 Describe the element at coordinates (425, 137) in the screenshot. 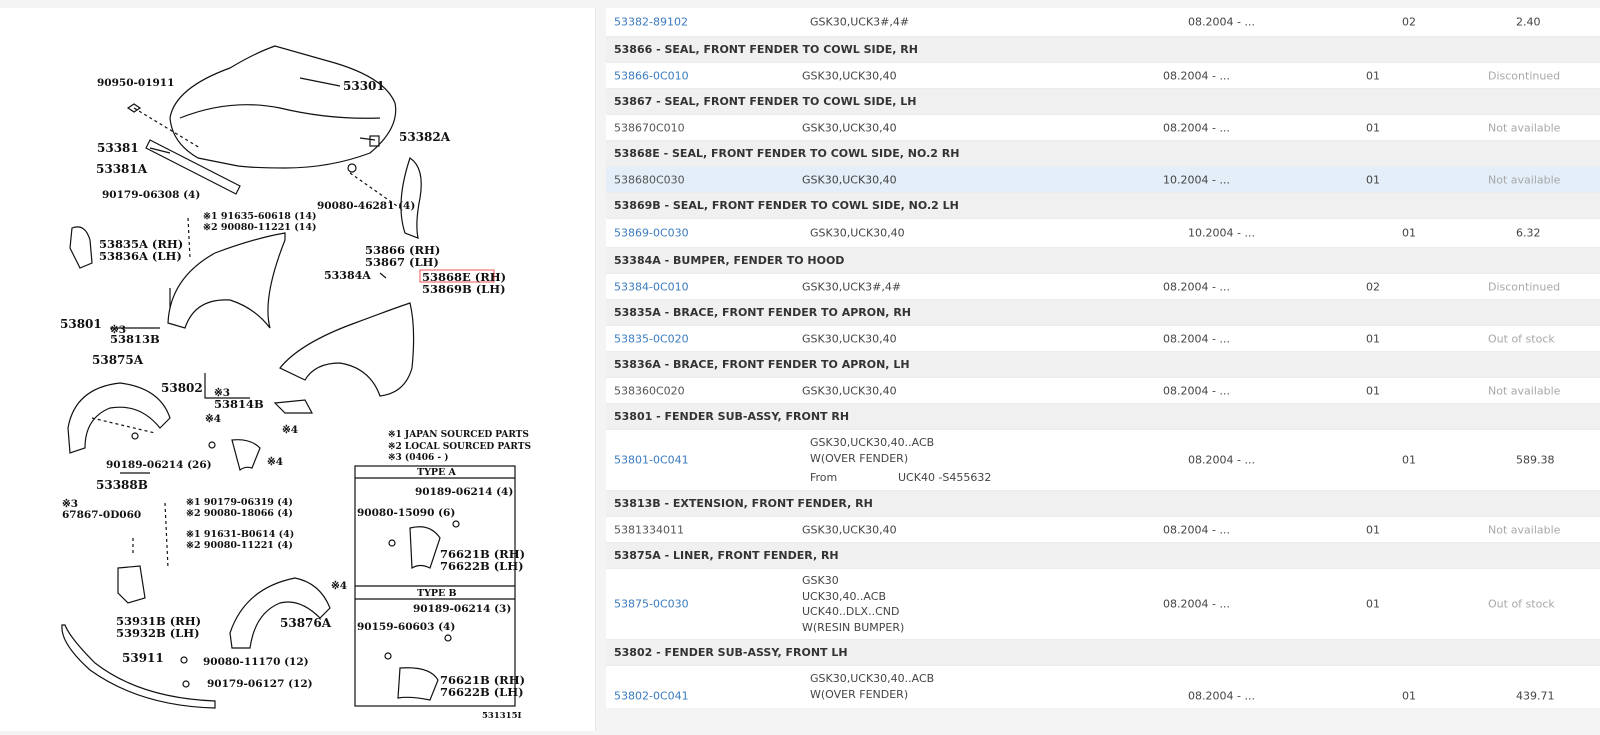

I see `diagram-label: 53382A` at that location.